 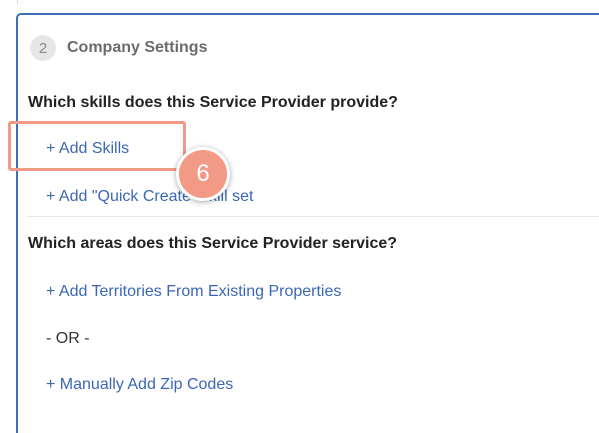 I want to click on step-callout-badge: 6, so click(x=203, y=174).